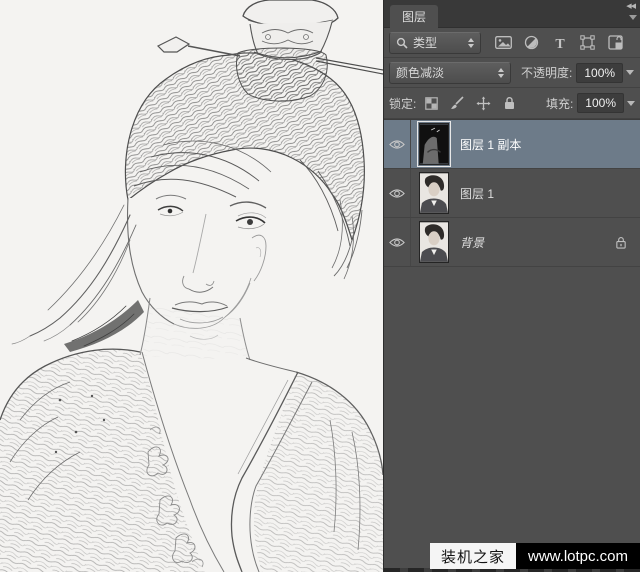 The height and width of the screenshot is (572, 640). Describe the element at coordinates (547, 73) in the screenshot. I see `opacity-label: 不透明度:` at that location.